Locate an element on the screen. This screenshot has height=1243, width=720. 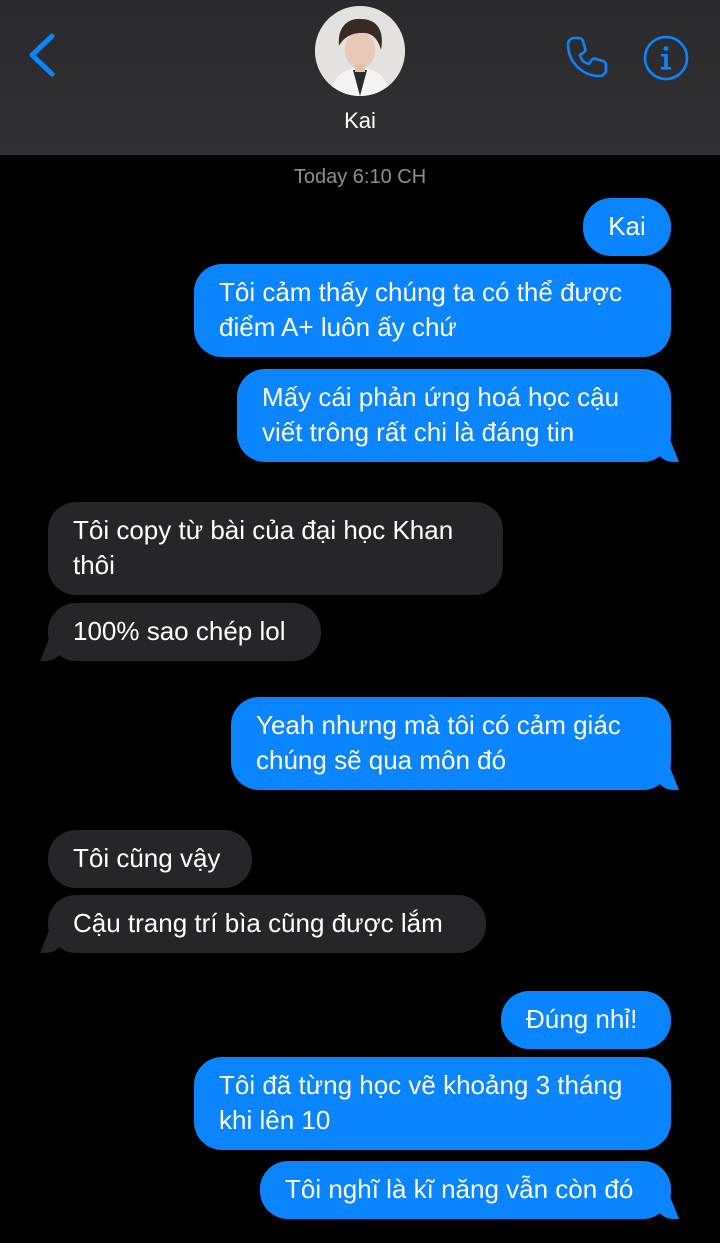
avatar is located at coordinates (360, 51).